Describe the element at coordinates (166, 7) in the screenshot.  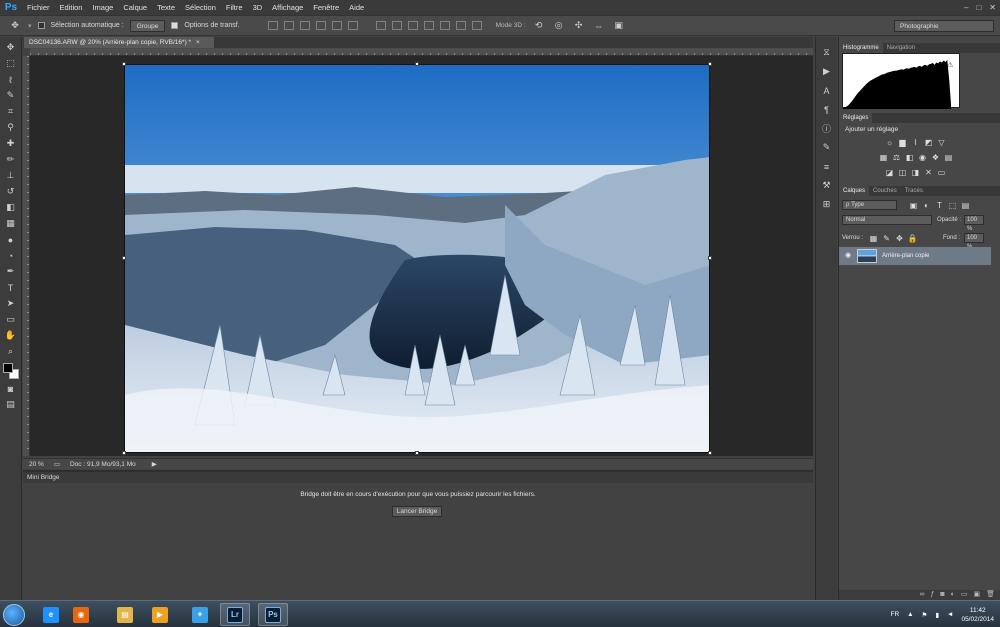
I see `menu-item-texte: Texte` at that location.